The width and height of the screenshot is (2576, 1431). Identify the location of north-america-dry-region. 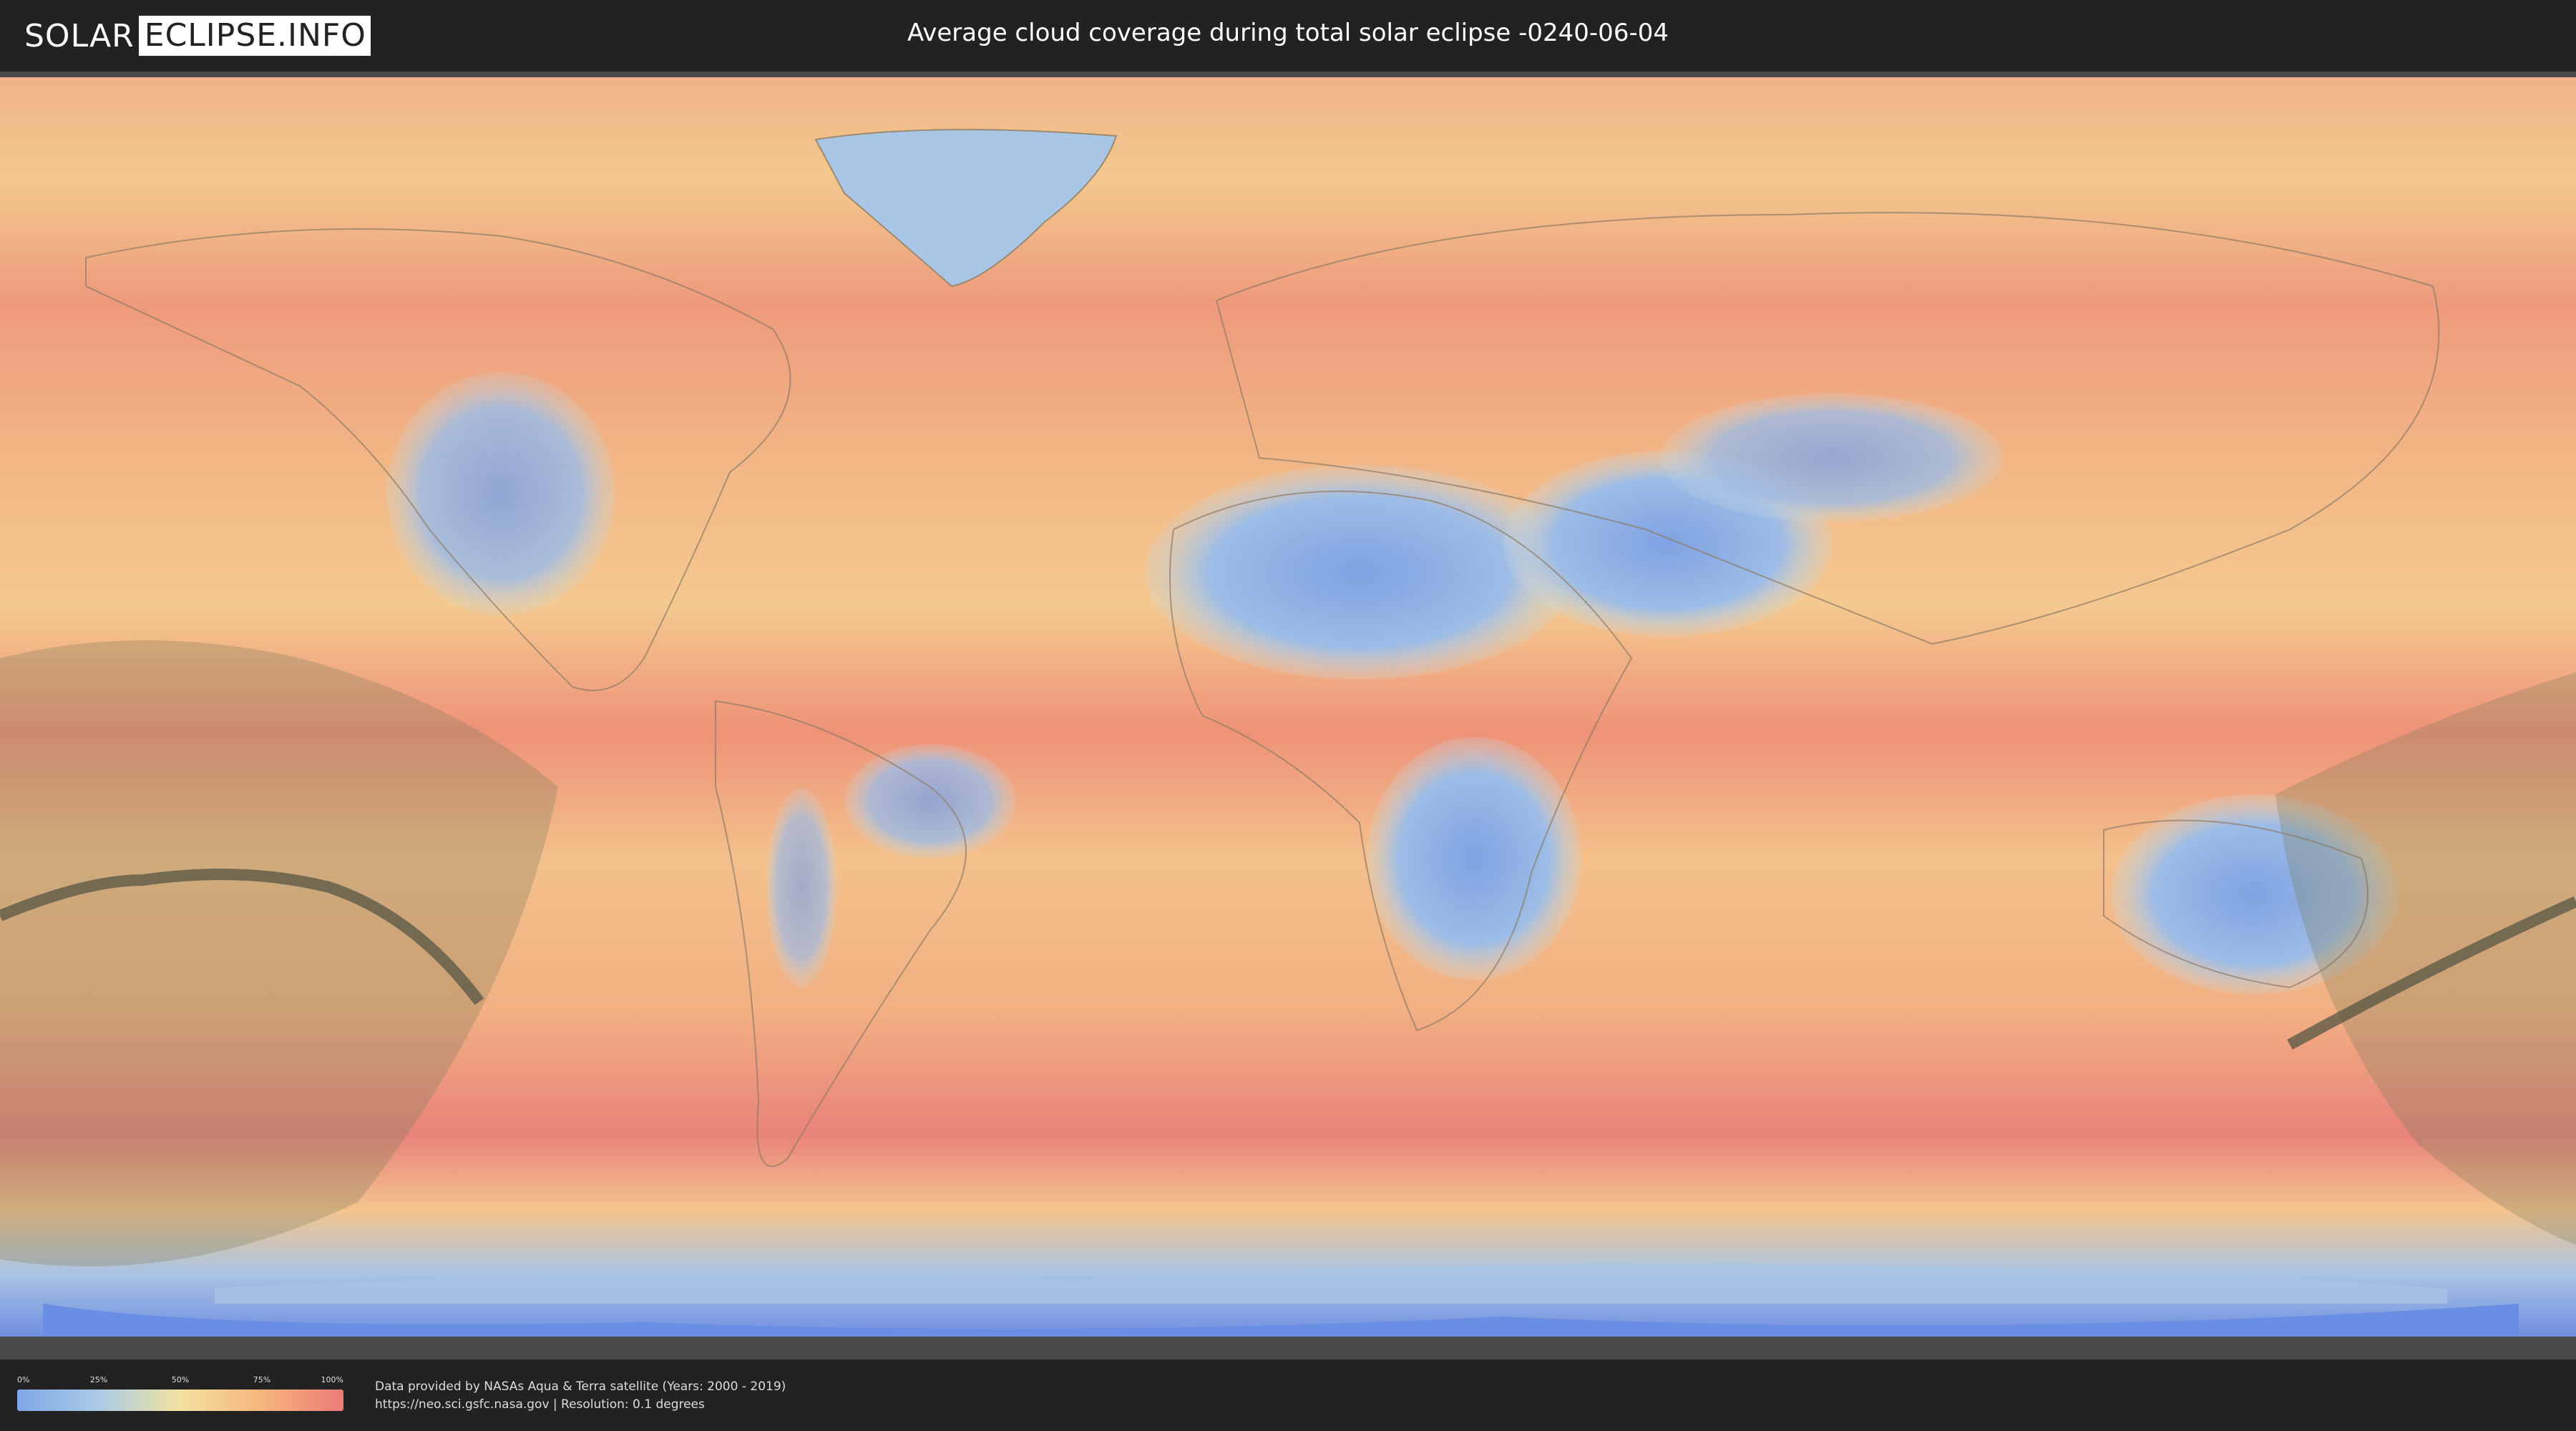
(500, 493).